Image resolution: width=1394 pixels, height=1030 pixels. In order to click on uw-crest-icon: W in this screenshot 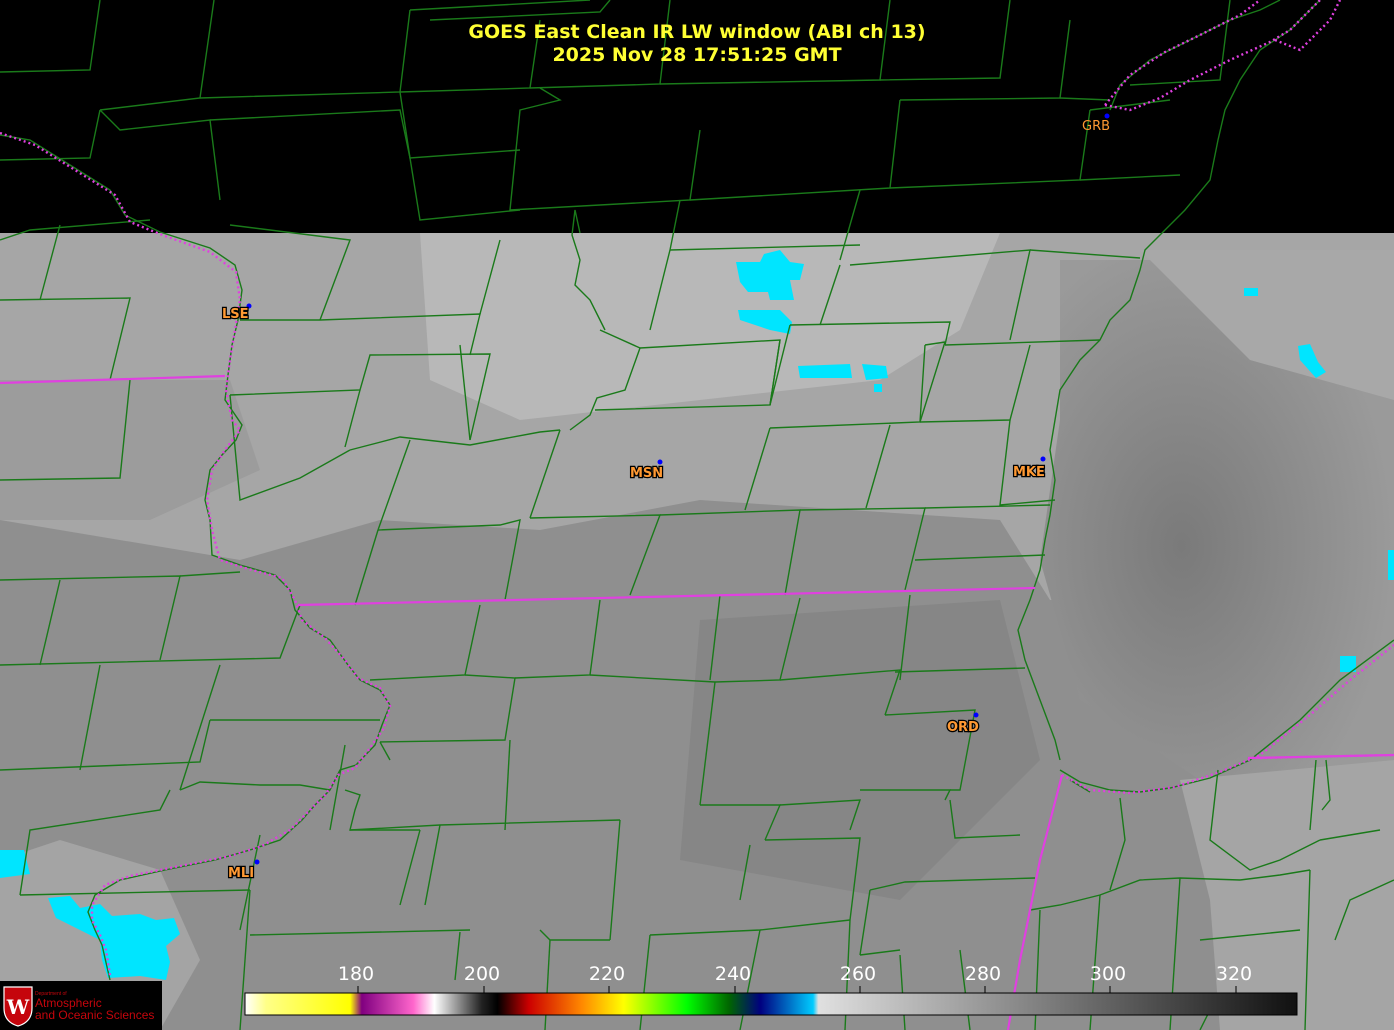, I will do `click(18, 1006)`.